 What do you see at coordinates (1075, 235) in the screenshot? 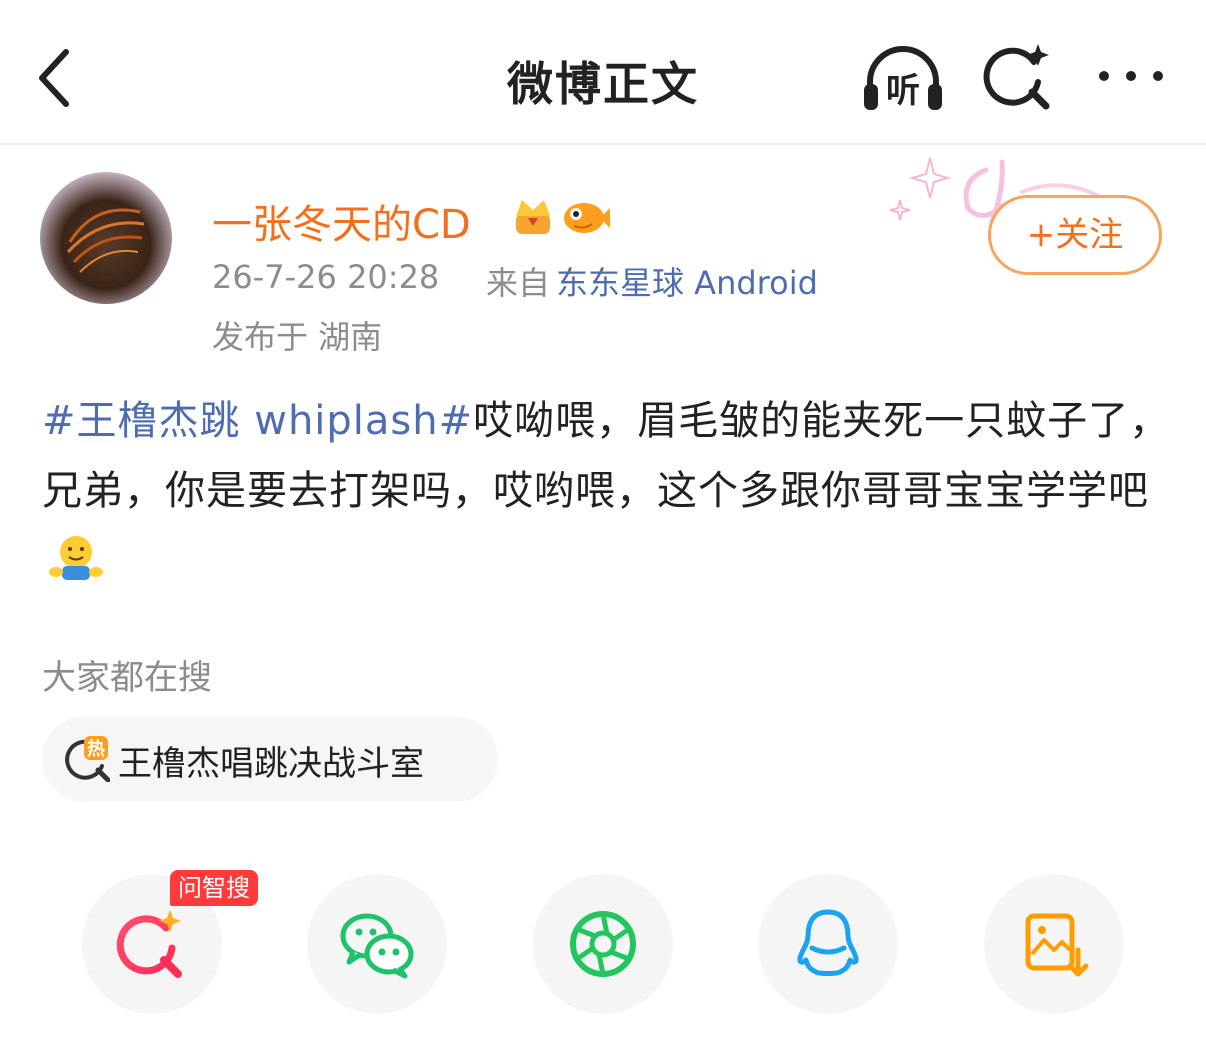
I see `follow-button: +关注` at bounding box center [1075, 235].